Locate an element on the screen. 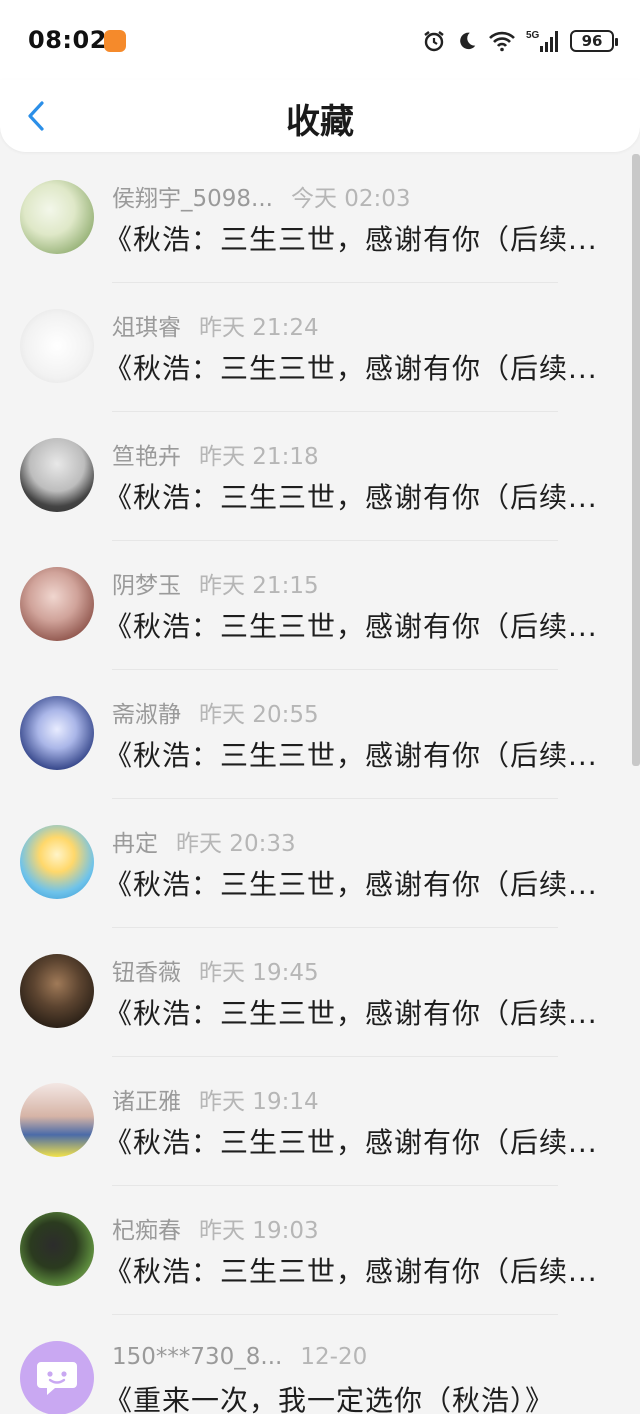 This screenshot has height=1414, width=640. timestamp: 昨天 19:14 is located at coordinates (259, 1102).